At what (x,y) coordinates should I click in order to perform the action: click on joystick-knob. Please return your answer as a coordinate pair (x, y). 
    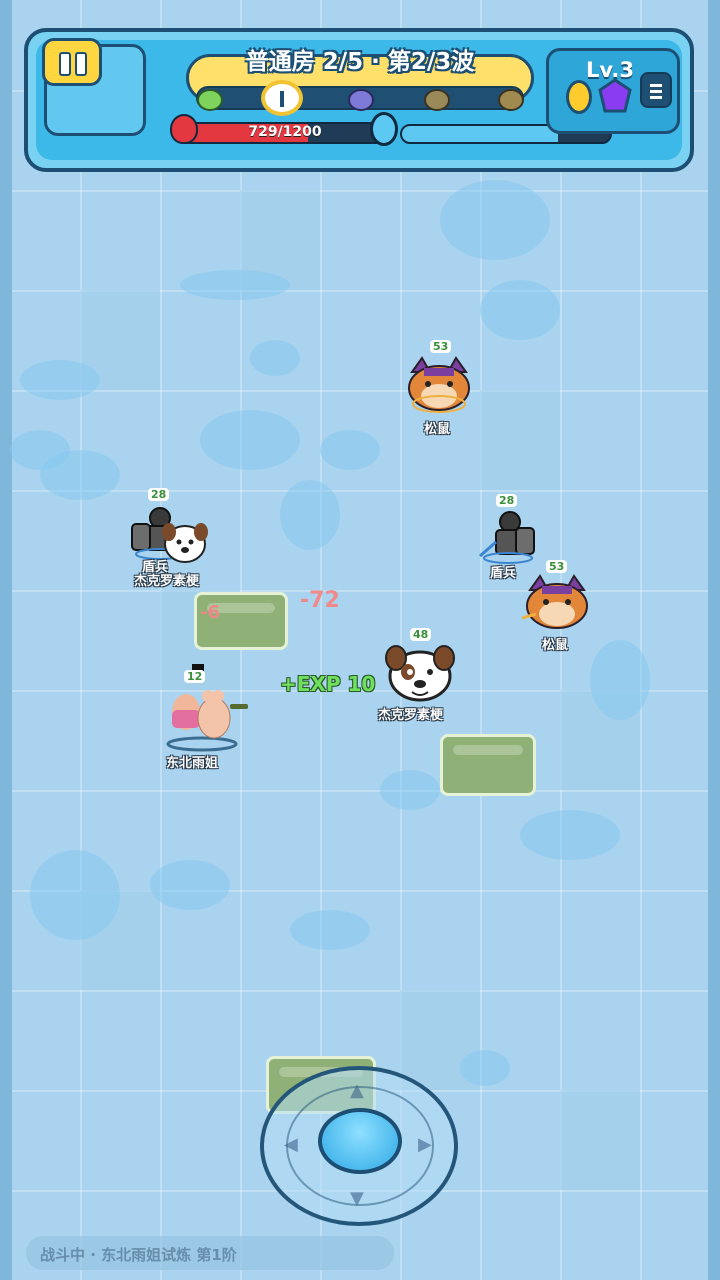
    Looking at the image, I should click on (360, 1141).